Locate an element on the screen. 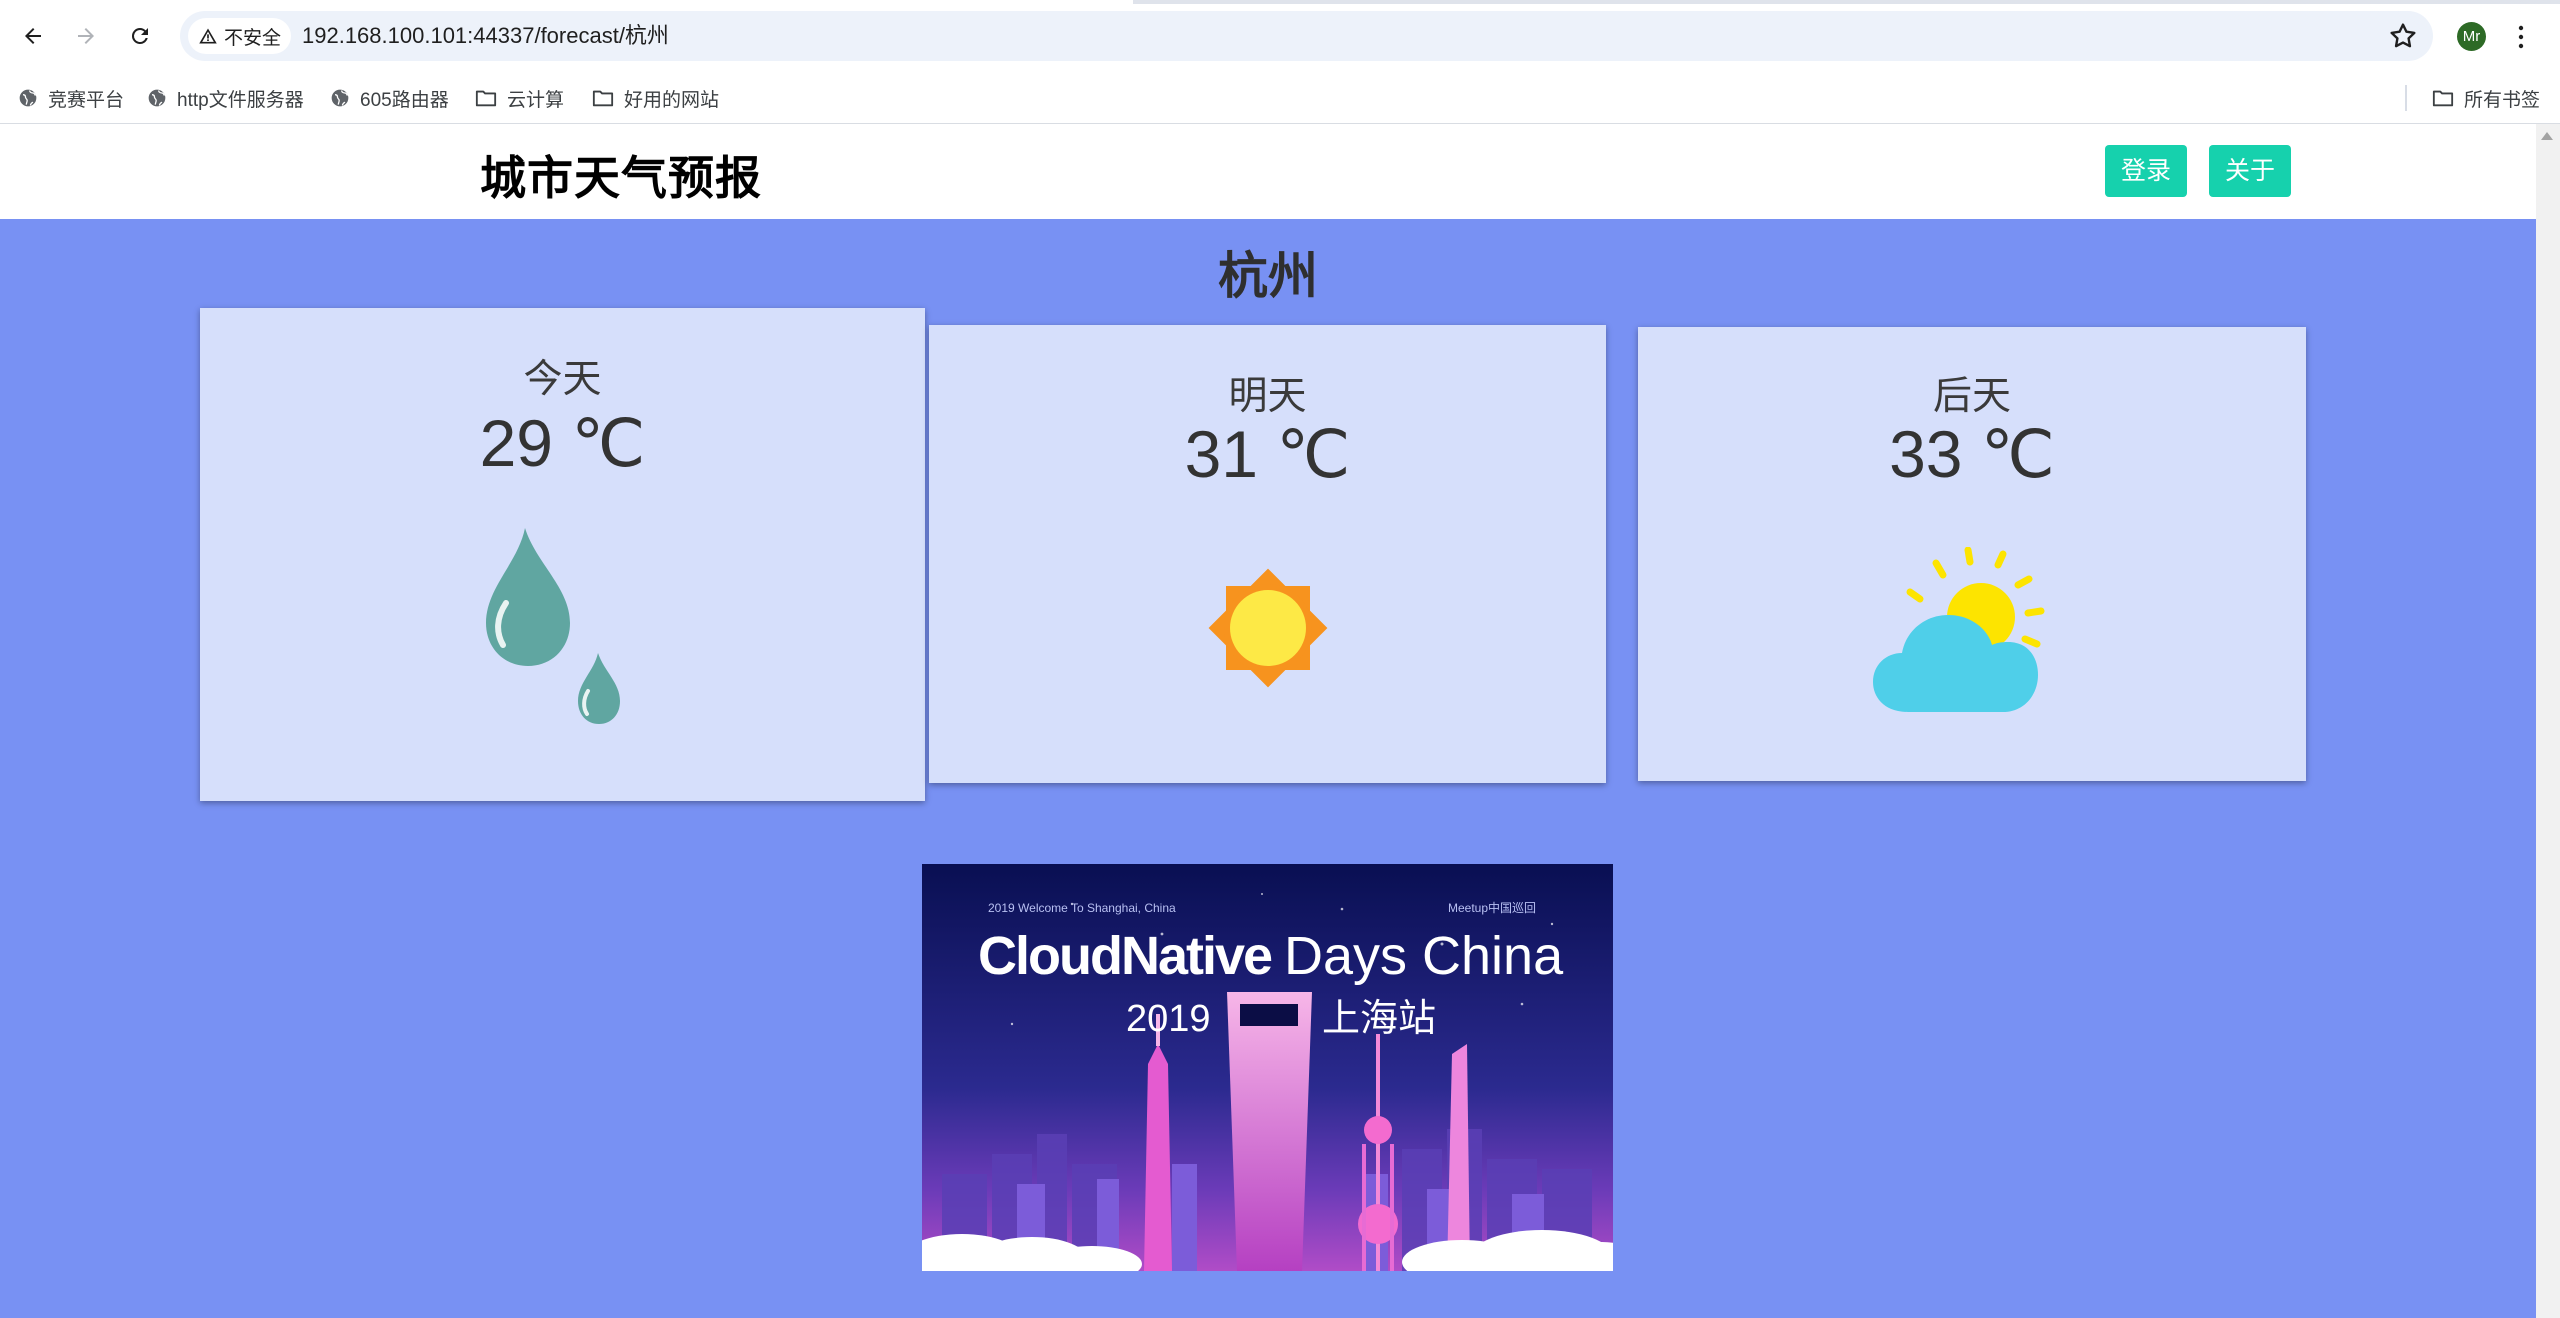 The width and height of the screenshot is (2560, 1318). bookmark-item: http文件服务器 is located at coordinates (225, 98).